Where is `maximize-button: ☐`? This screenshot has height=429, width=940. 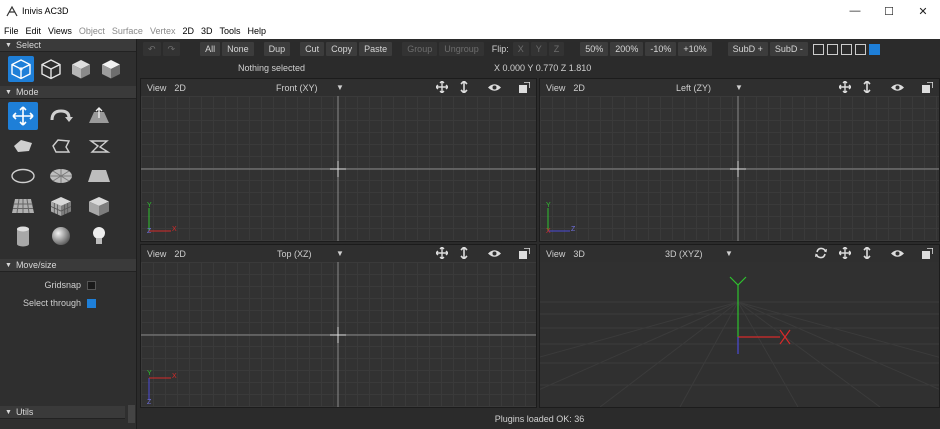 maximize-button: ☐ is located at coordinates (889, 11).